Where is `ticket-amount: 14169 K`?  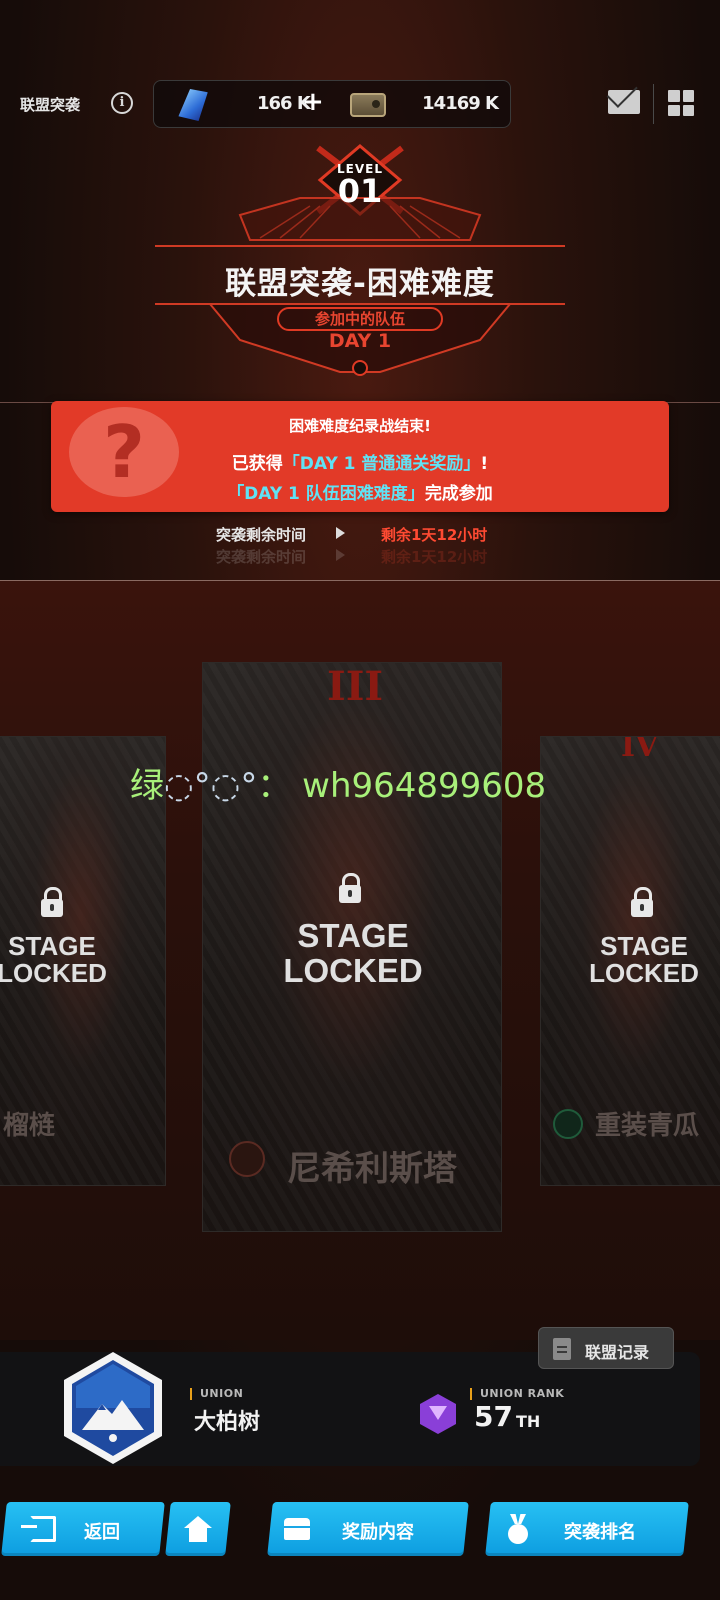 ticket-amount: 14169 K is located at coordinates (460, 103).